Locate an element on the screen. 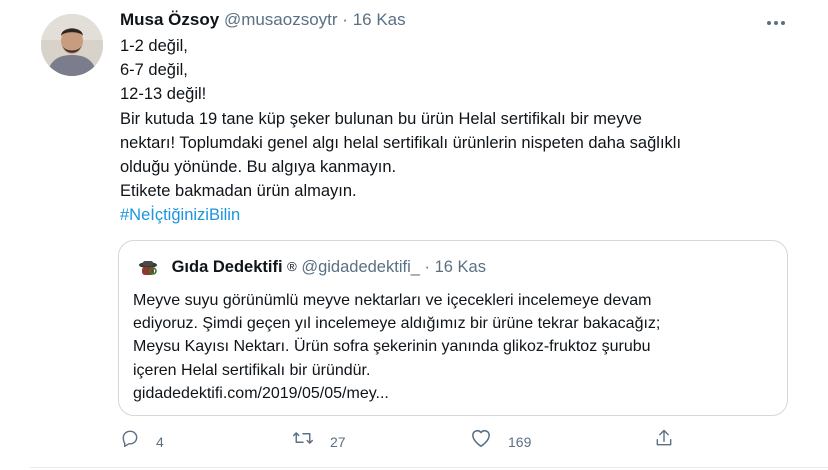 The image size is (828, 470). registered-badge: ® is located at coordinates (292, 266).